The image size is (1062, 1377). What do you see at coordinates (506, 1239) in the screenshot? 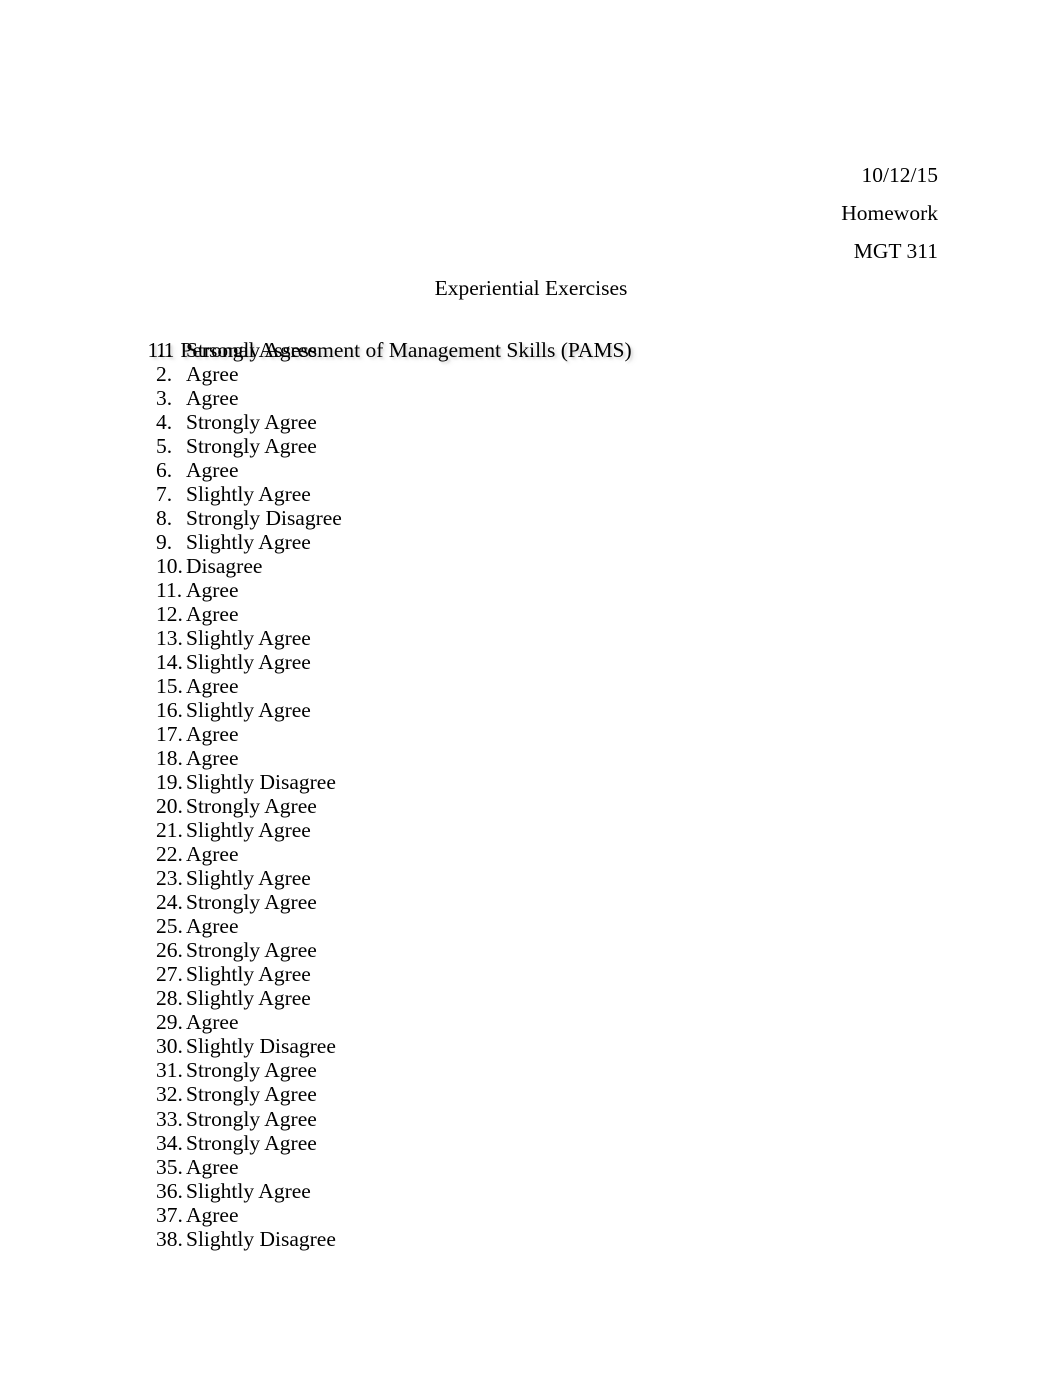
I see `list-item: 38. Slightly Disagree` at bounding box center [506, 1239].